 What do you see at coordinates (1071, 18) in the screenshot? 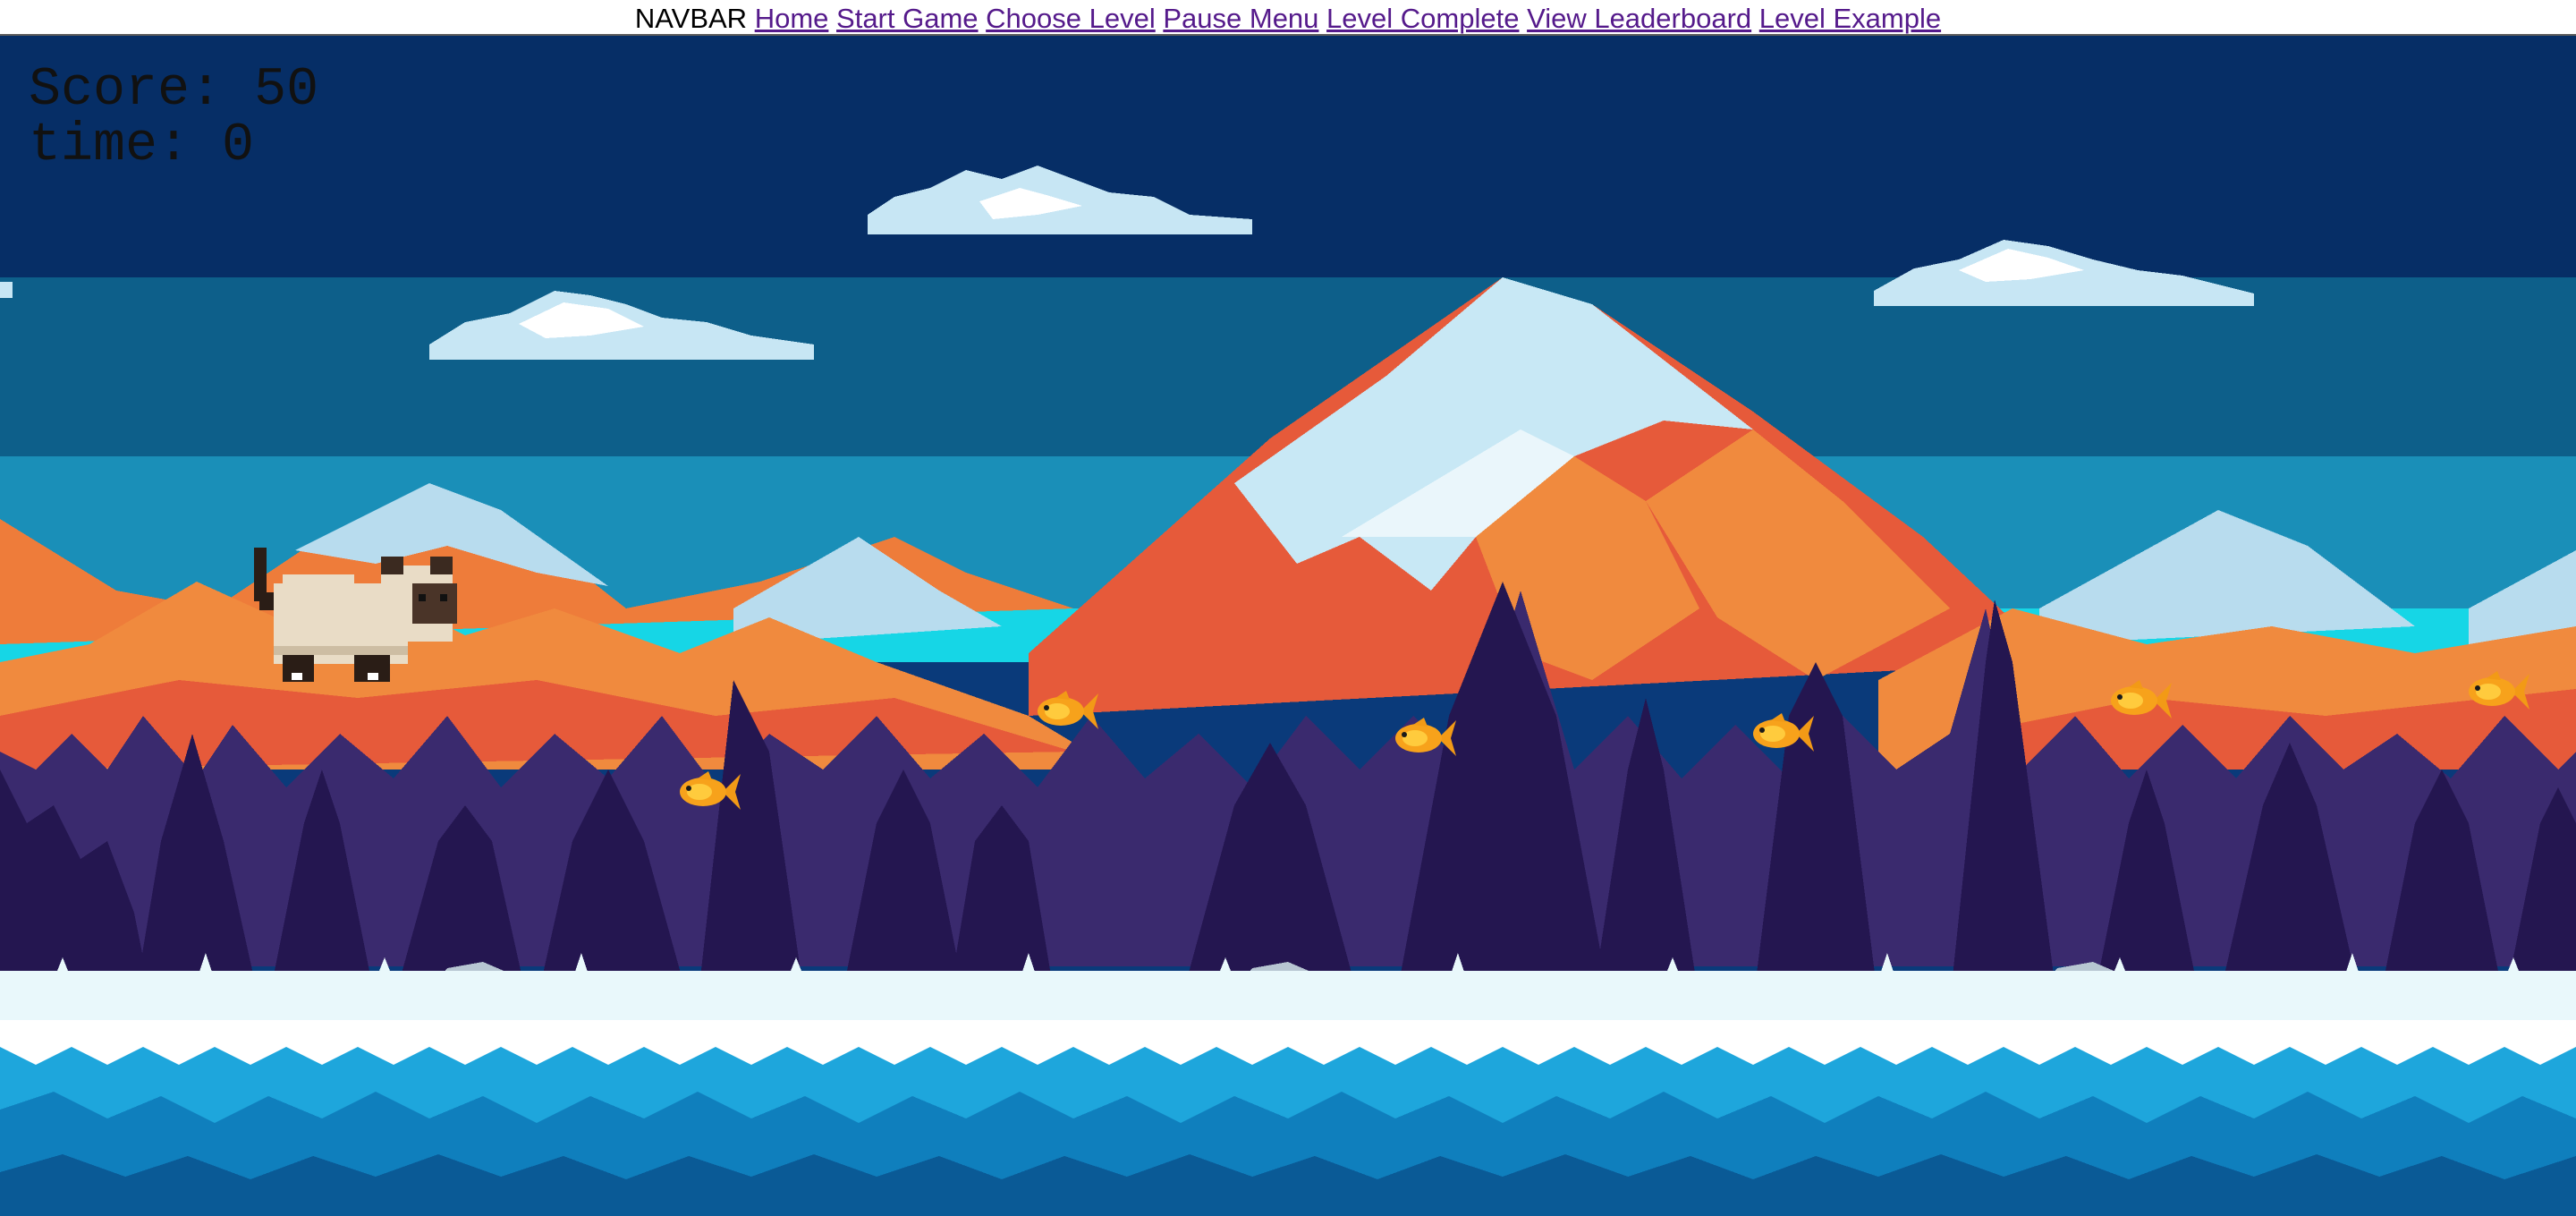
I see `nav-link-choose-level: Choose Level` at bounding box center [1071, 18].